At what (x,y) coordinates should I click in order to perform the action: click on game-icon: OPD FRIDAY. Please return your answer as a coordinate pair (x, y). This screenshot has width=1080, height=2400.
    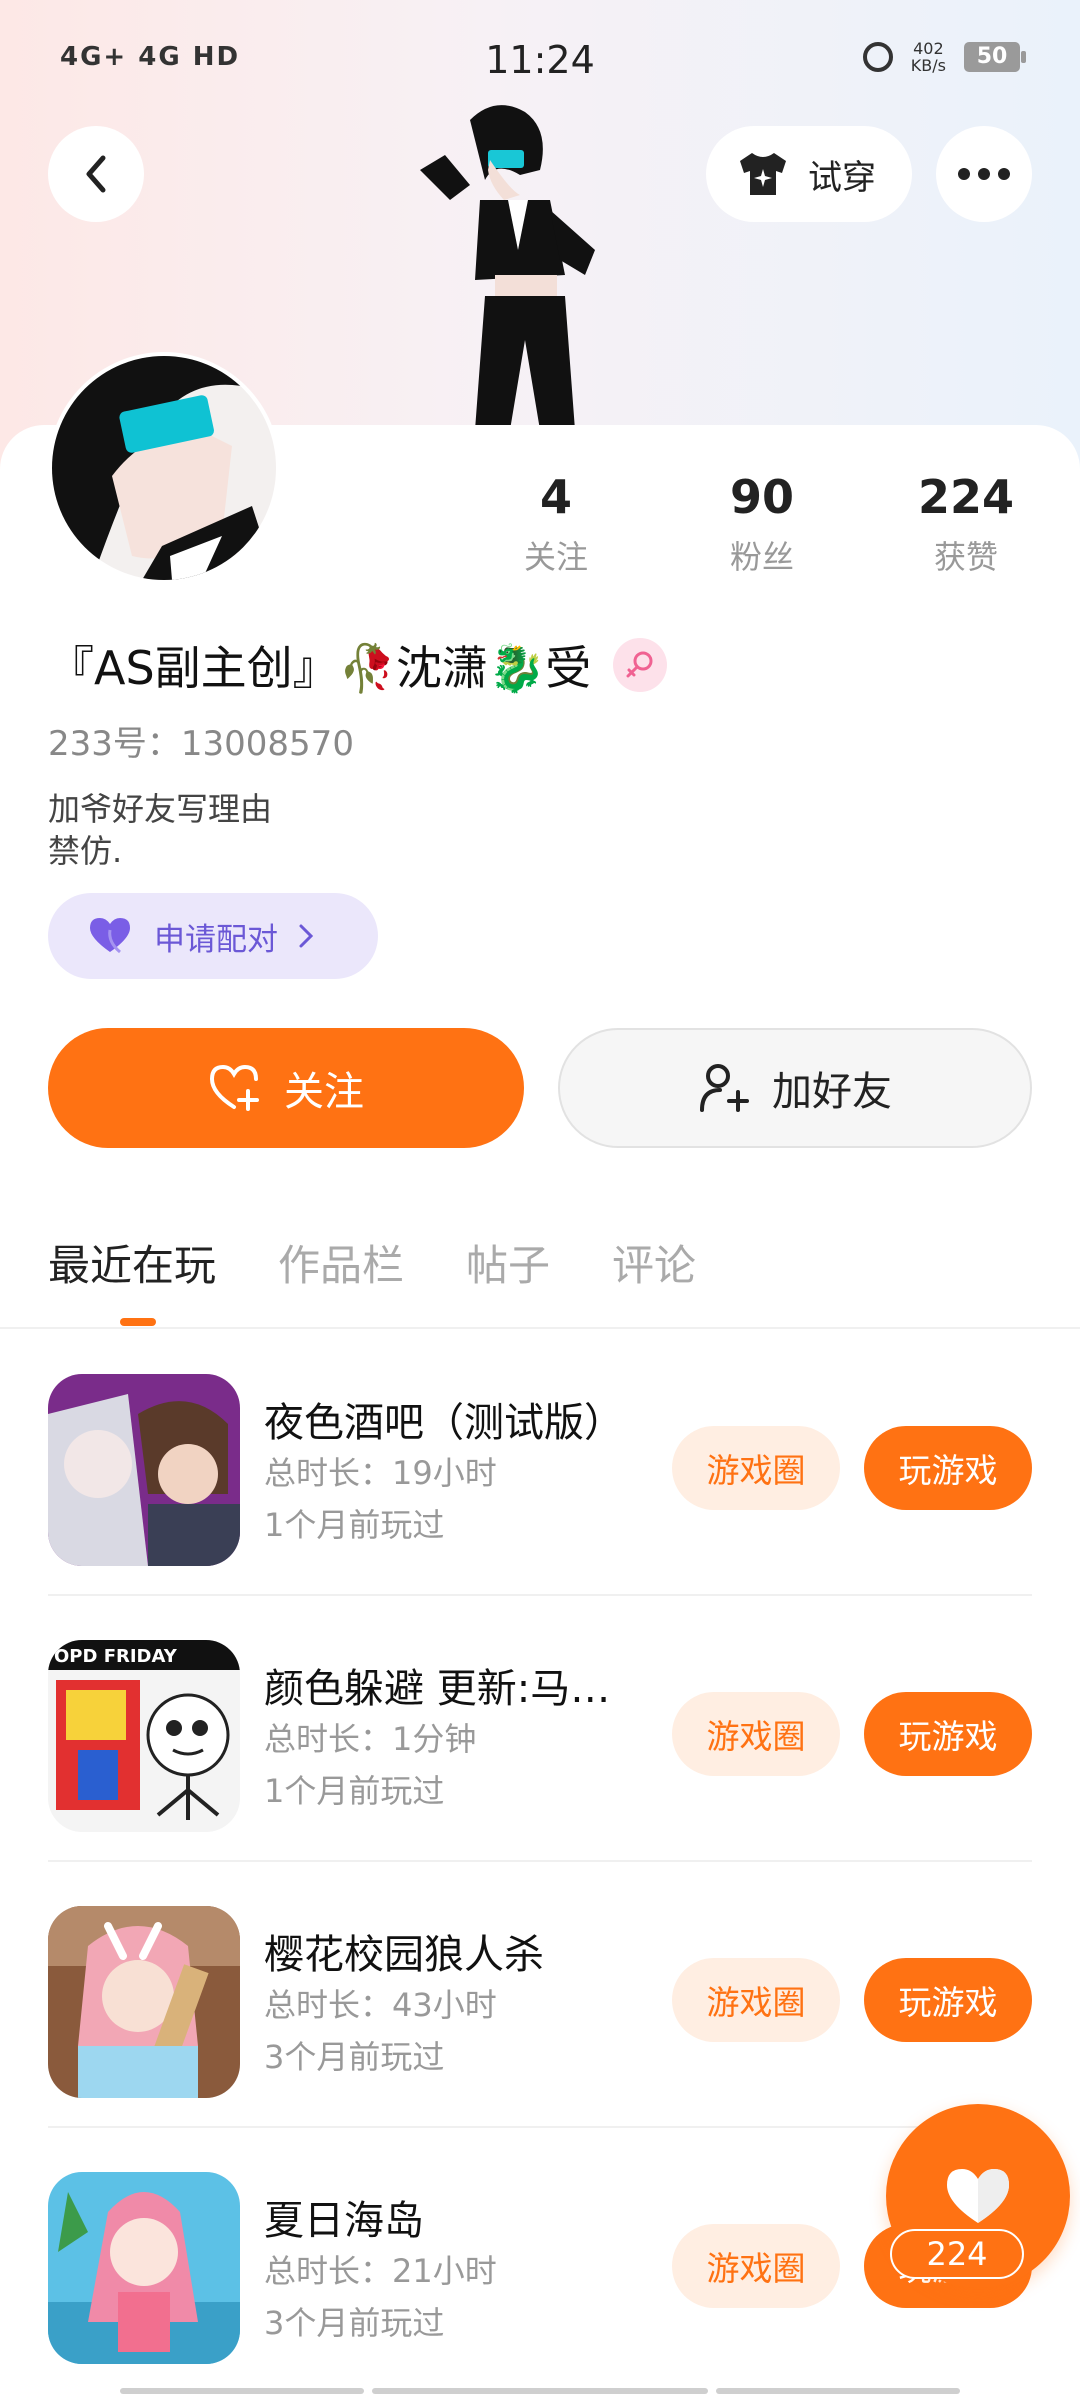
    Looking at the image, I should click on (144, 1736).